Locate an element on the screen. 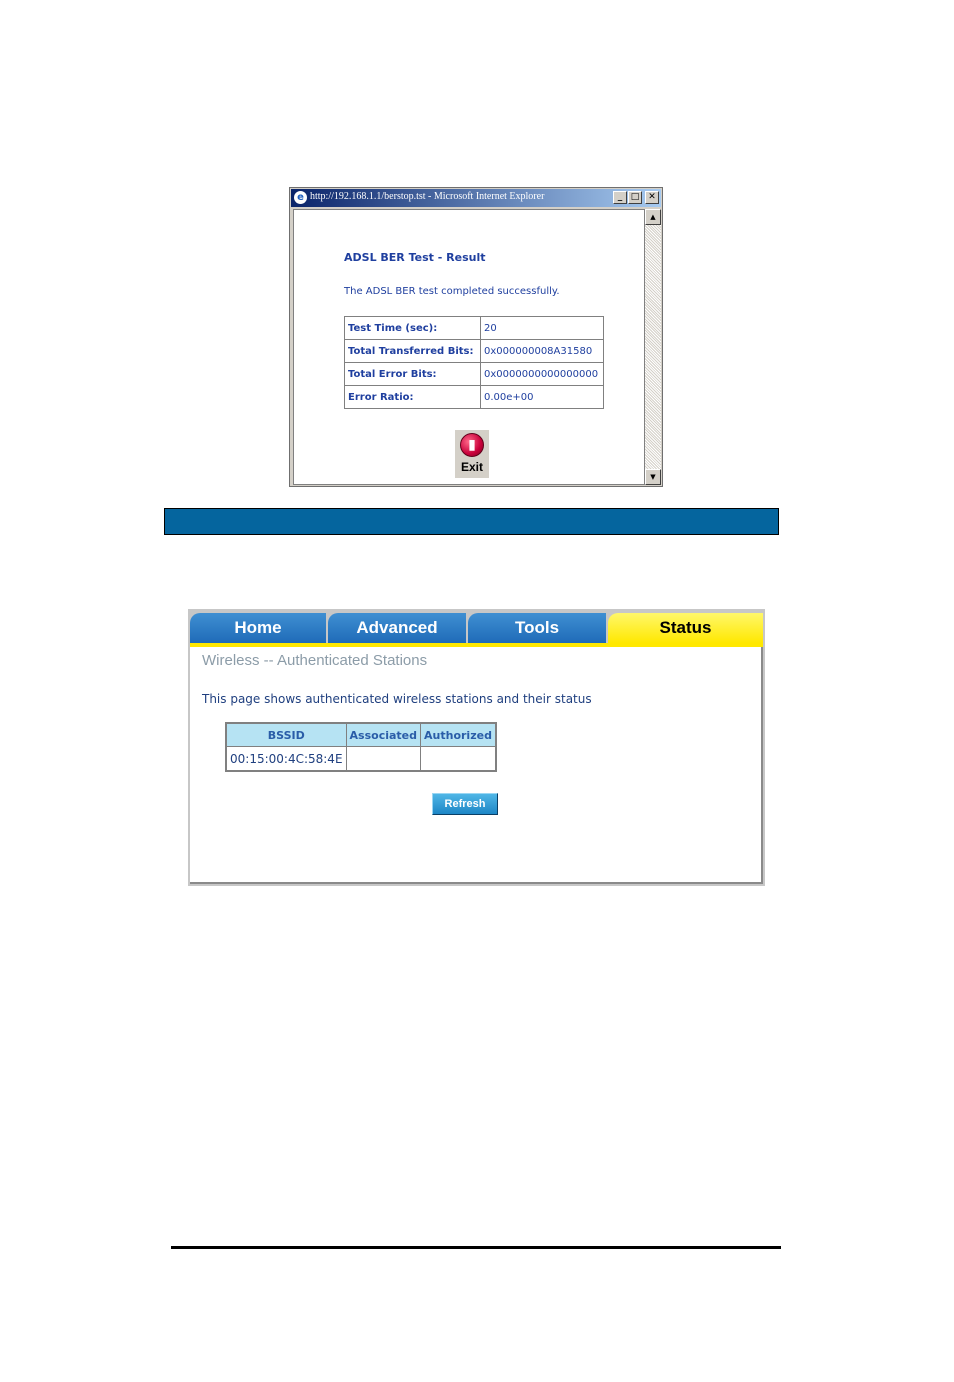 The image size is (954, 1382). tab-status: Status is located at coordinates (685, 628).